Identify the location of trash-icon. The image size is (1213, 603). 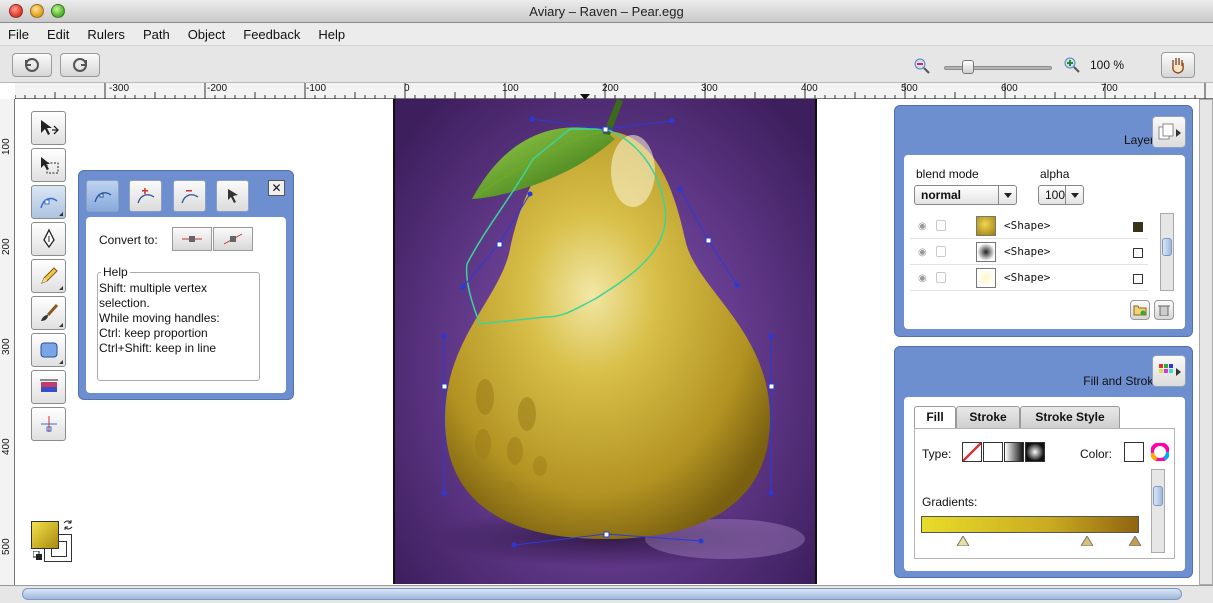
(1164, 310).